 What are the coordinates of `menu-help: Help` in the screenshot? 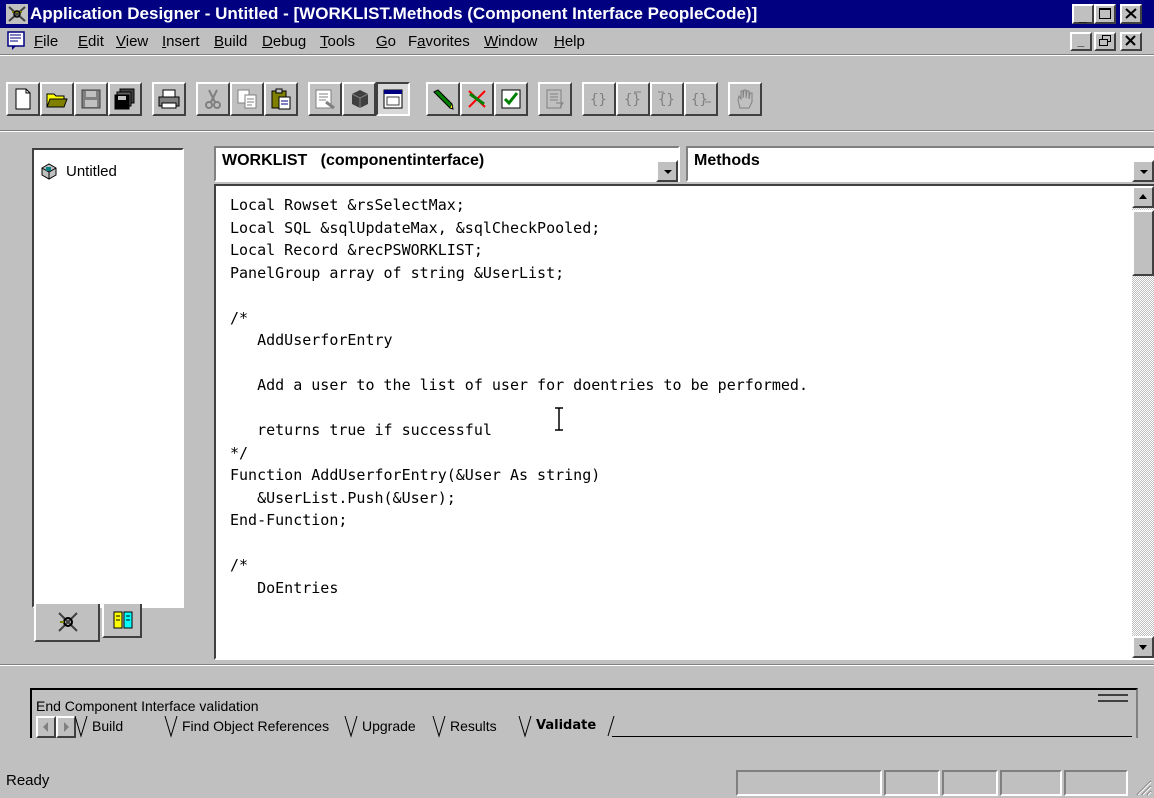 It's located at (569, 41).